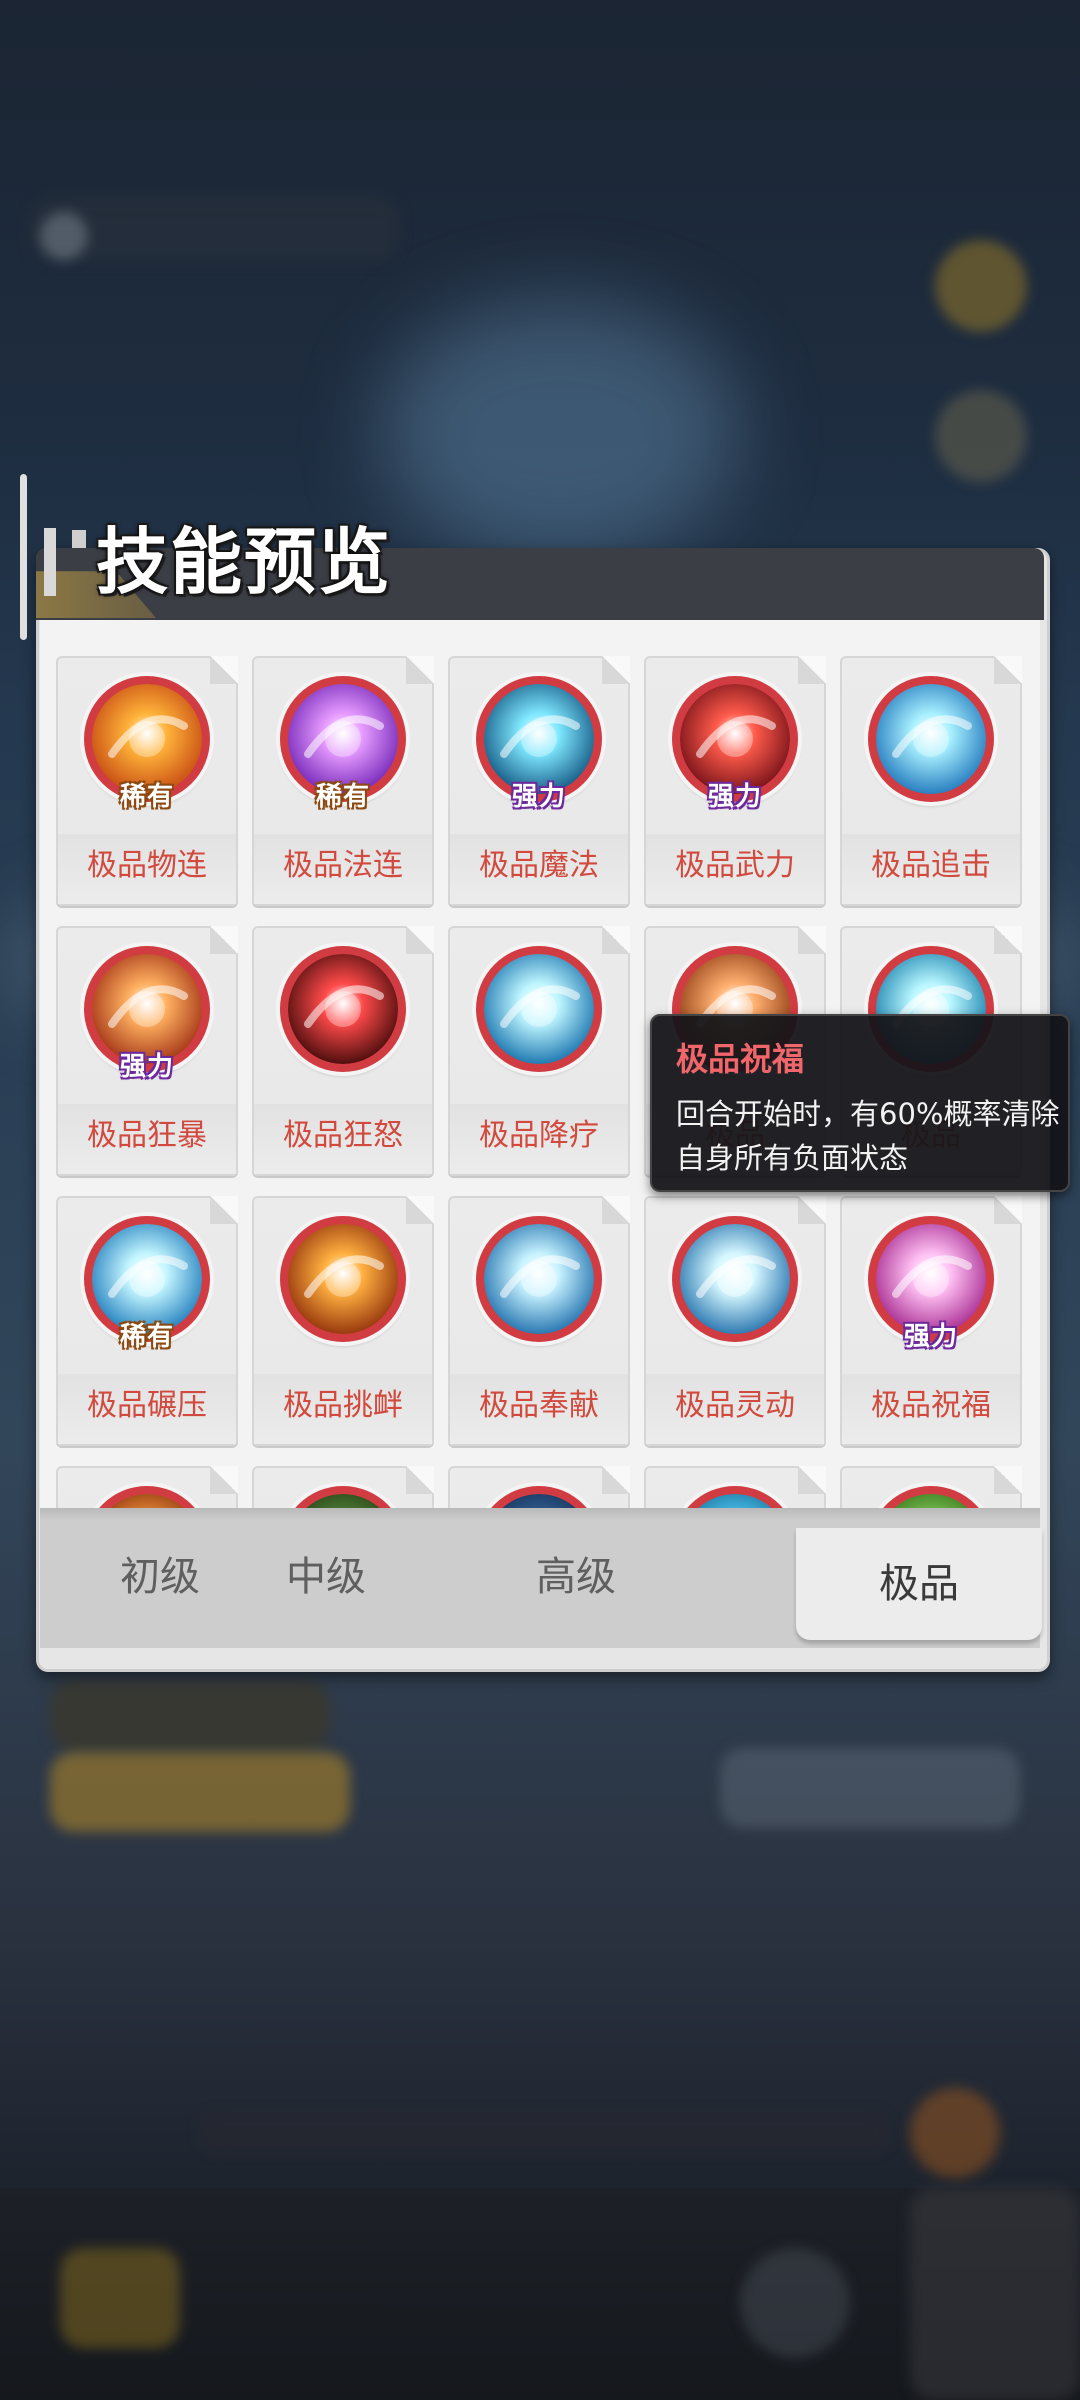 This screenshot has width=1080, height=2400. Describe the element at coordinates (147, 1405) in the screenshot. I see `skill-name: 极品碾压` at that location.